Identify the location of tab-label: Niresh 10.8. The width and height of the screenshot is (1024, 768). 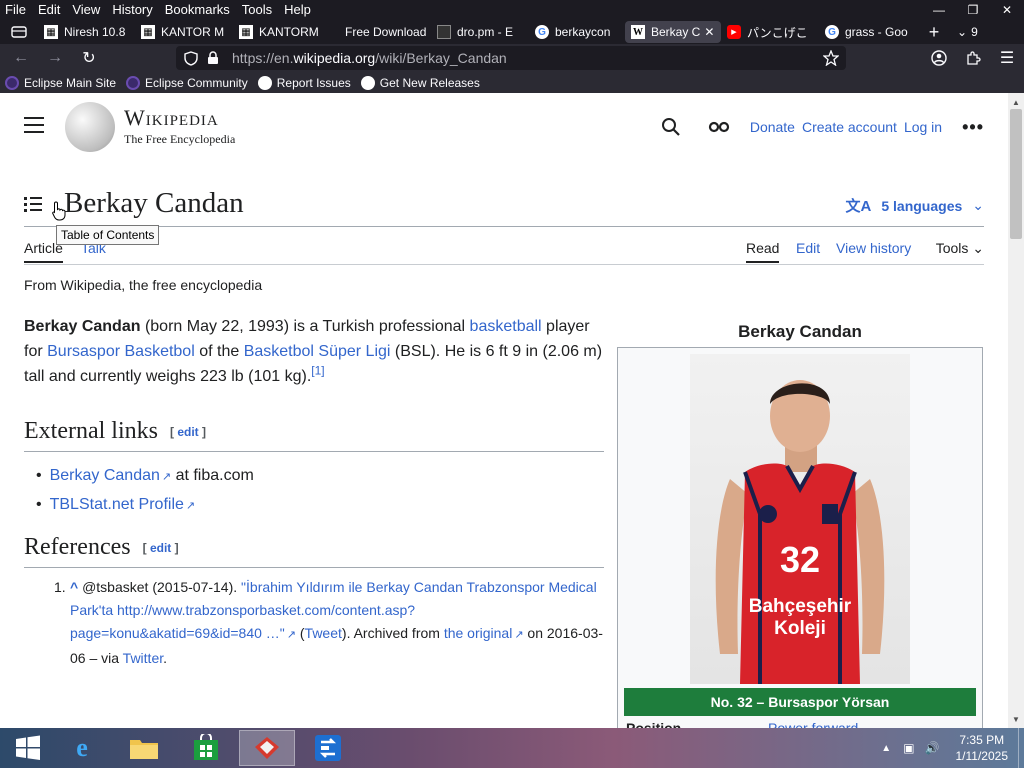
(95, 32).